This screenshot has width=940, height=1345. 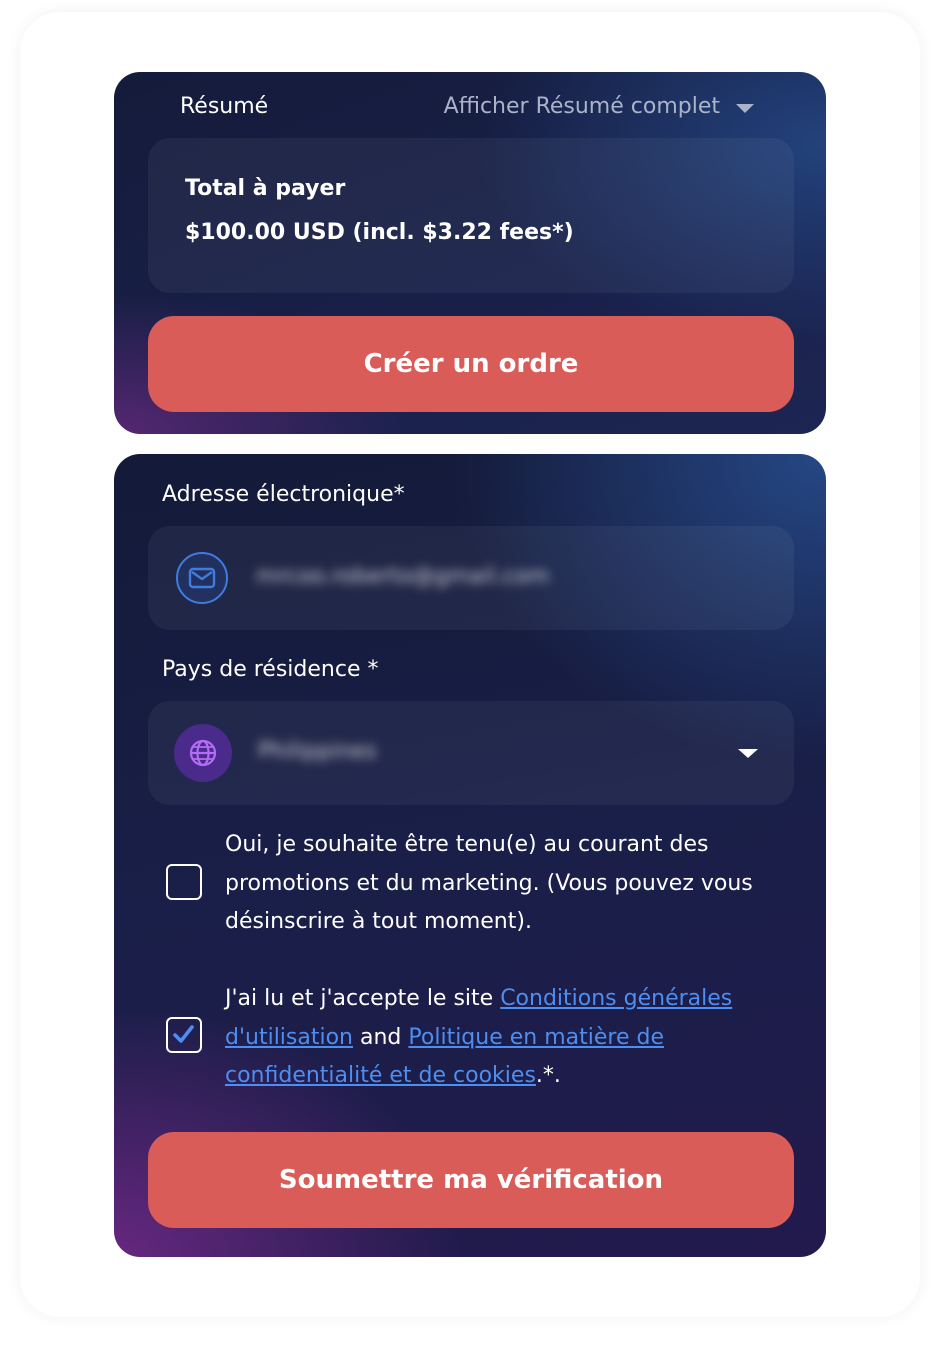 What do you see at coordinates (184, 882) in the screenshot?
I see `marketing-checkbox` at bounding box center [184, 882].